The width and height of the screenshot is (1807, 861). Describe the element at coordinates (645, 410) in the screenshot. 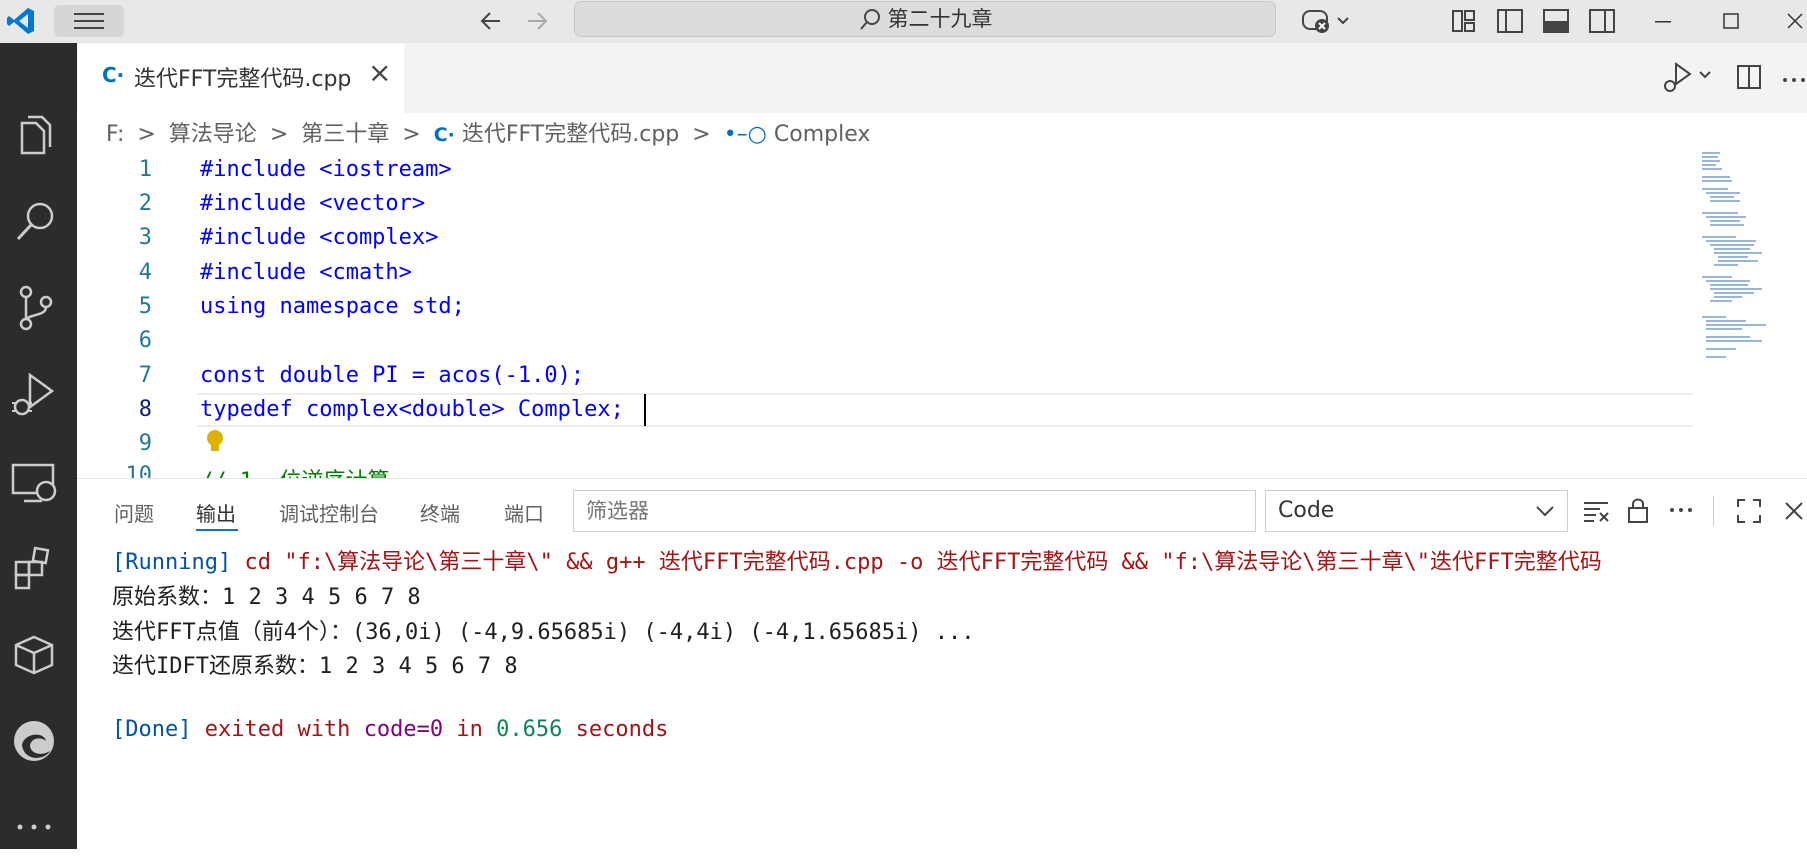

I see `text-cursor` at that location.